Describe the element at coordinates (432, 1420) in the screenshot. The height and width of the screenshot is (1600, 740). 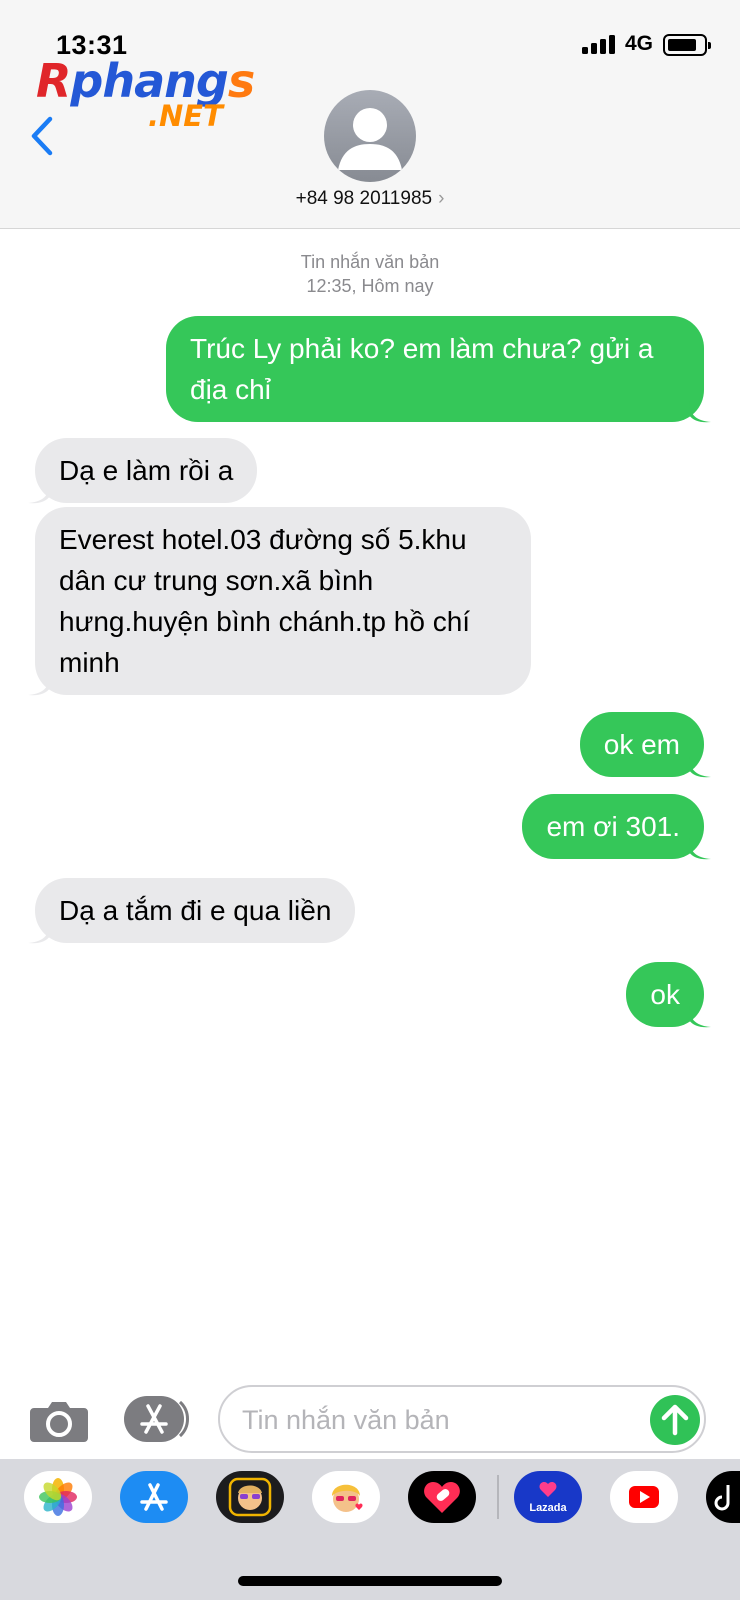
I see `message-input` at that location.